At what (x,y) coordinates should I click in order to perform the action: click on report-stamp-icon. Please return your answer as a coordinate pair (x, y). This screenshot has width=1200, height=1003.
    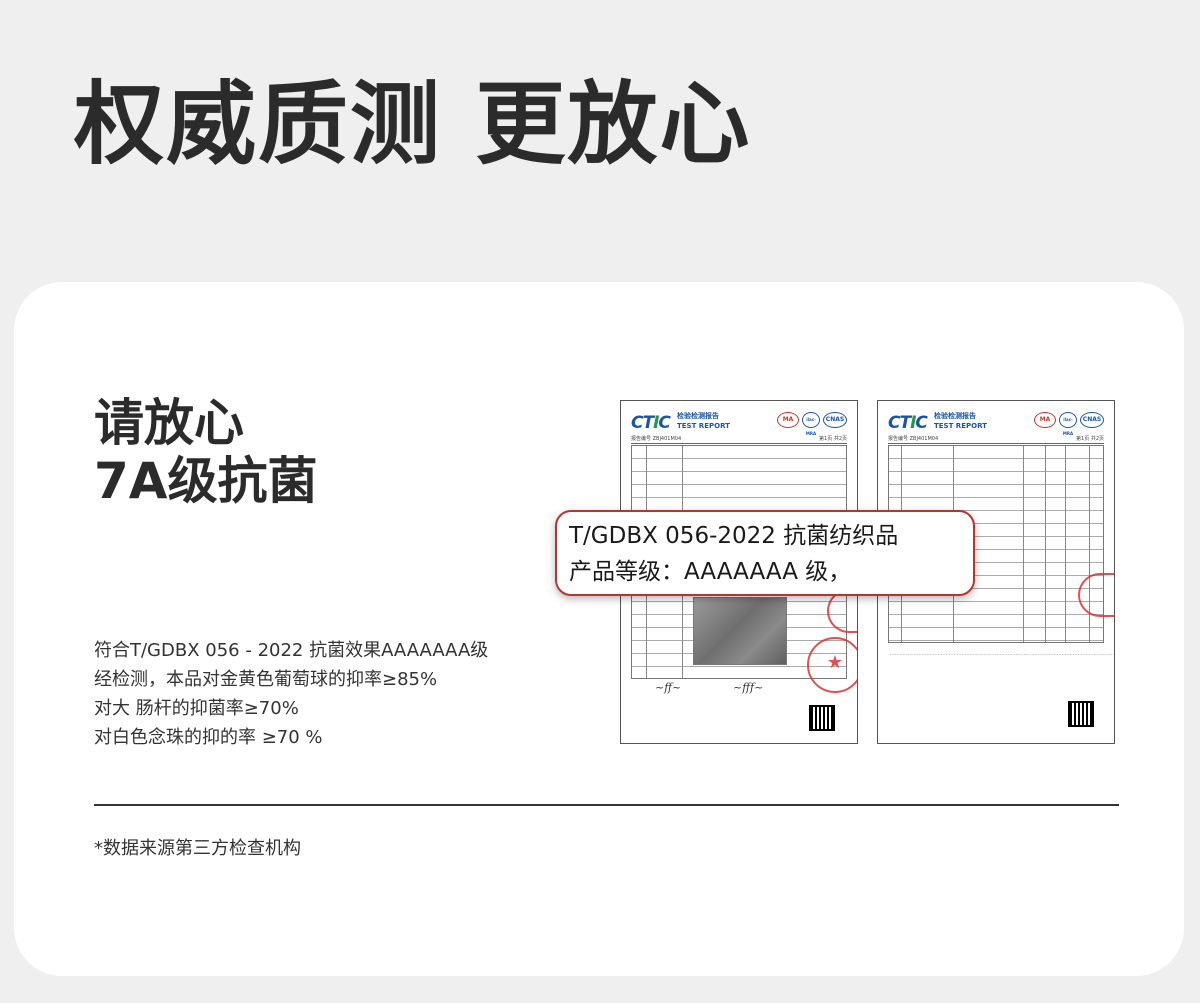
    Looking at the image, I should click on (1096, 595).